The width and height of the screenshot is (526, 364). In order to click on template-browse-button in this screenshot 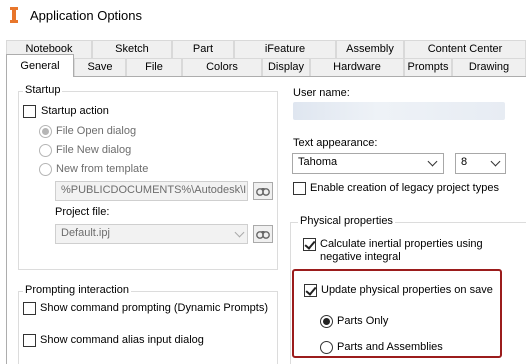, I will do `click(263, 191)`.